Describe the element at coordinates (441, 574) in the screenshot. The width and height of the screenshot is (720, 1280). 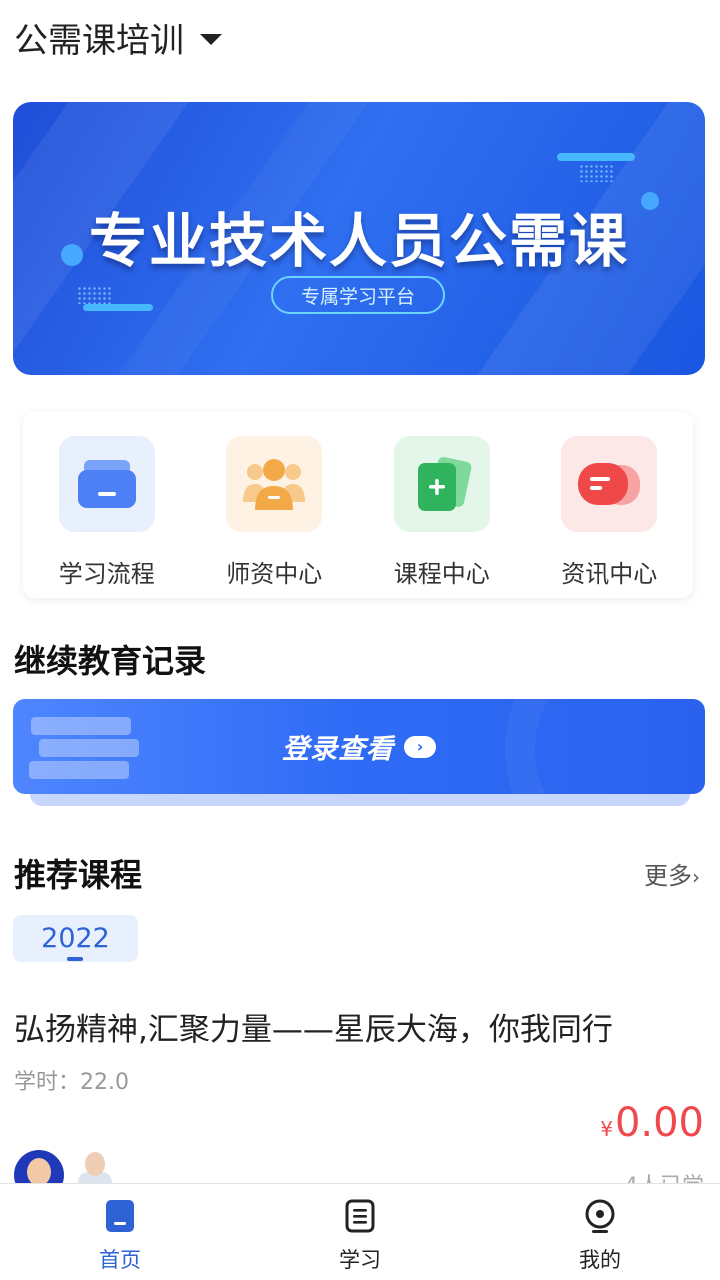
I see `menu-label: 课程中心` at that location.